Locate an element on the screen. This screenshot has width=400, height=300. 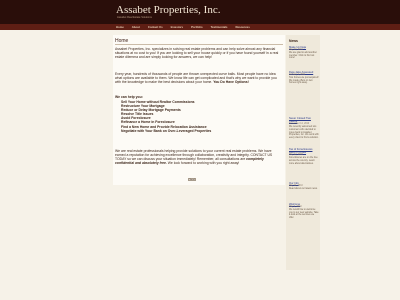
nav-item-resources: Resources is located at coordinates (242, 27).